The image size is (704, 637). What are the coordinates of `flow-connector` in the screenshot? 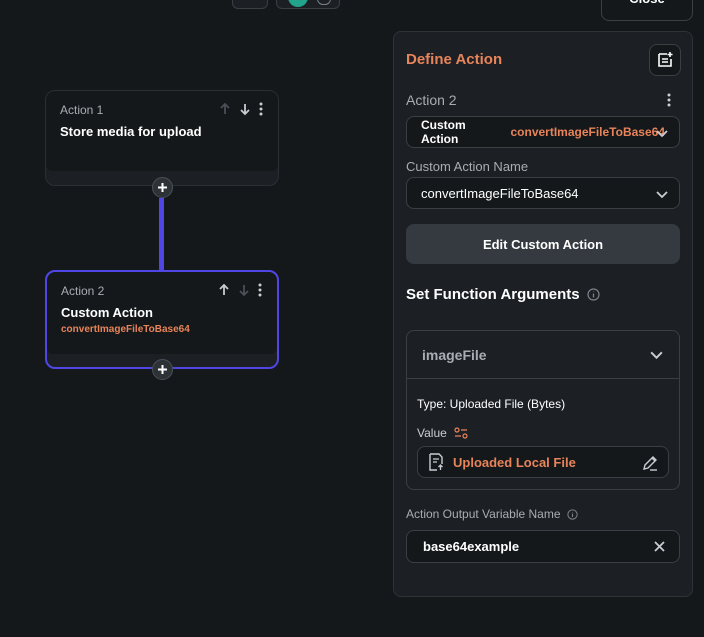 It's located at (161, 234).